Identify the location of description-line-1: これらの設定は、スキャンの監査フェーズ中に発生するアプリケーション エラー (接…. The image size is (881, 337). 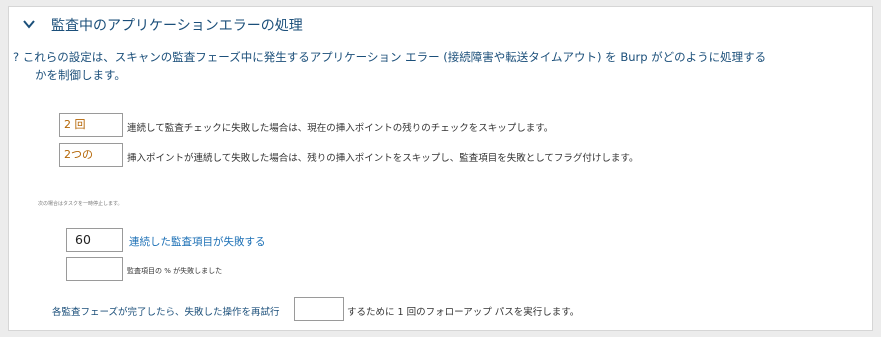
(394, 57).